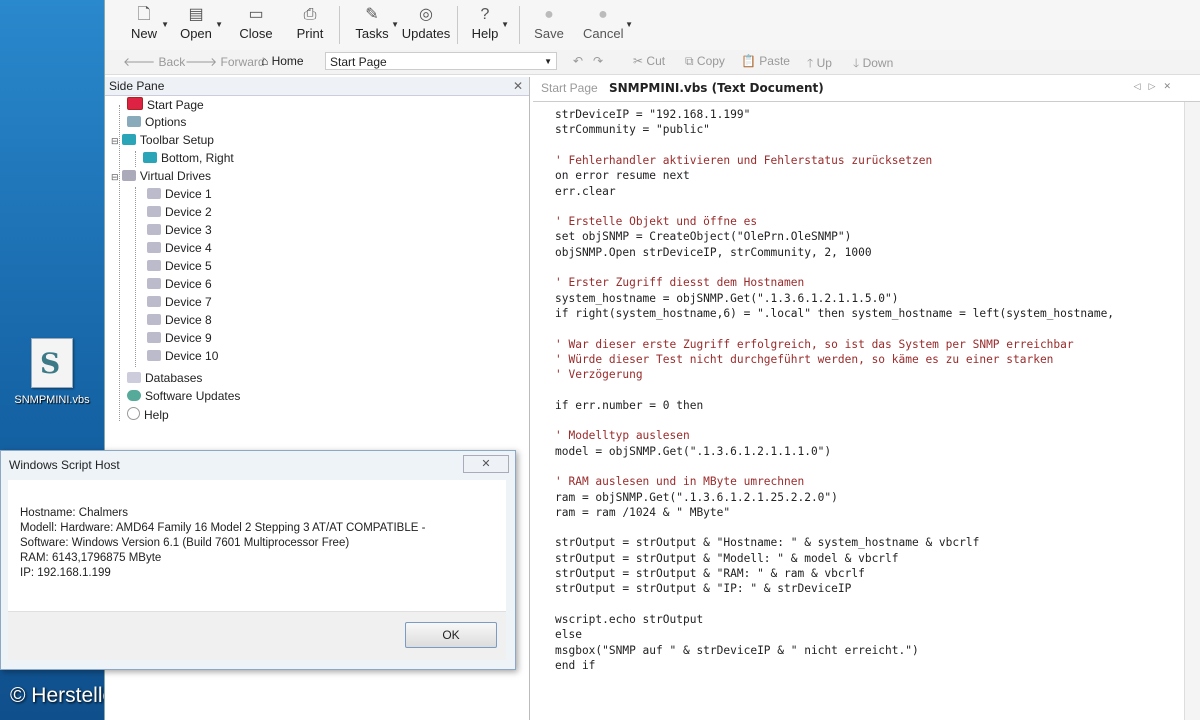 The width and height of the screenshot is (1200, 720). Describe the element at coordinates (182, 356) in the screenshot. I see `tree-item-device-10: Device 10` at that location.